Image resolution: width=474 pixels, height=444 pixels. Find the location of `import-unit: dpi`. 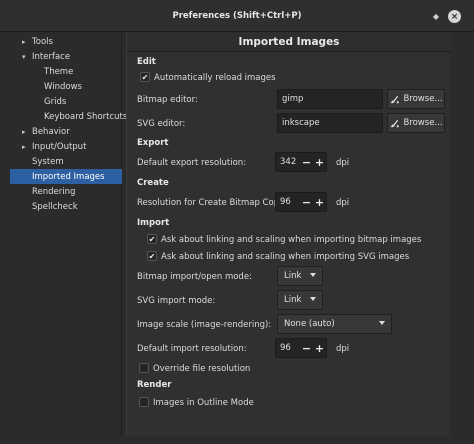

import-unit: dpi is located at coordinates (343, 349).